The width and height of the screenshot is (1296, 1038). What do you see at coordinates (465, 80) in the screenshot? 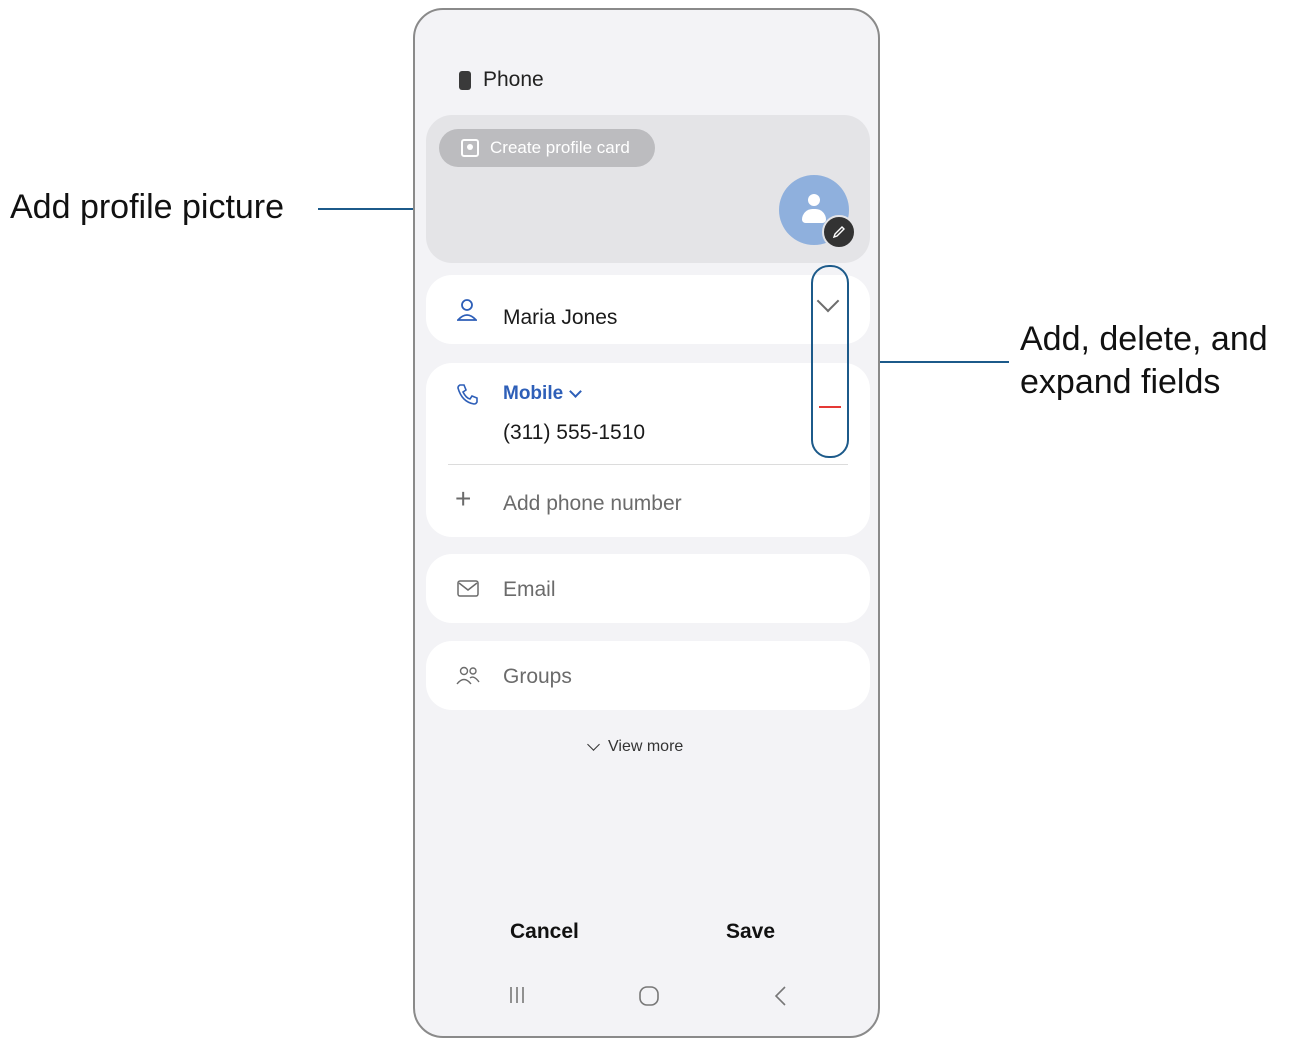
I see `phone-device-icon` at bounding box center [465, 80].